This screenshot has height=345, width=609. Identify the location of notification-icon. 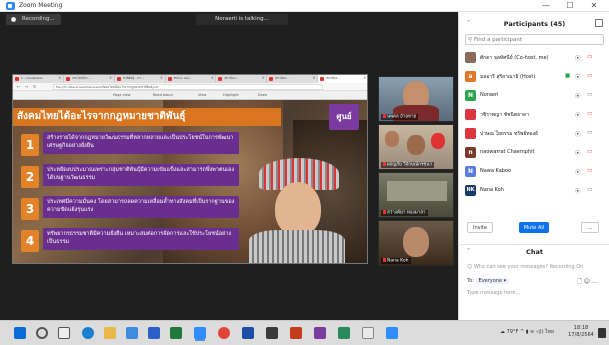
(602, 333).